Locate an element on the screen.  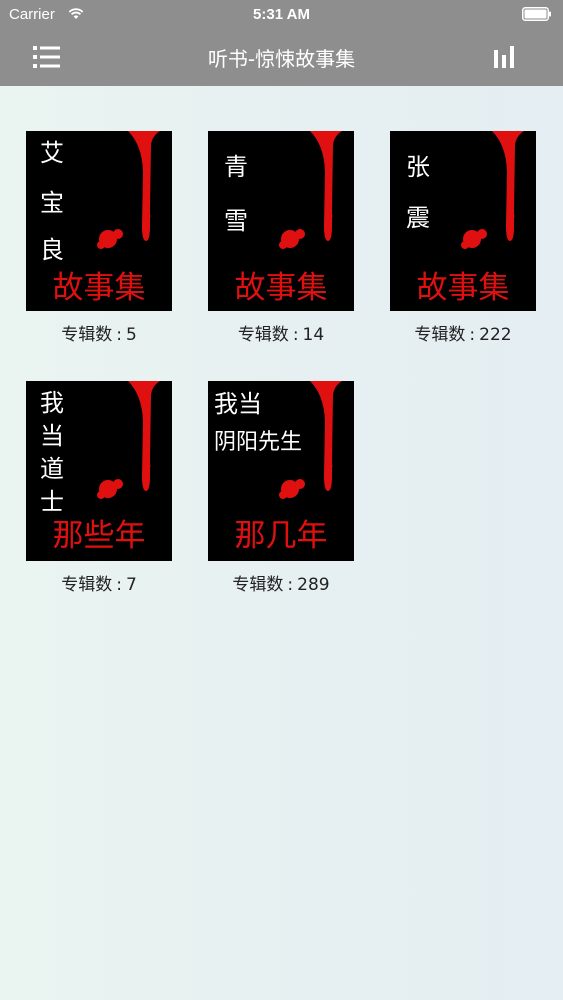
album-count: 专辑数:5 is located at coordinates (99, 332).